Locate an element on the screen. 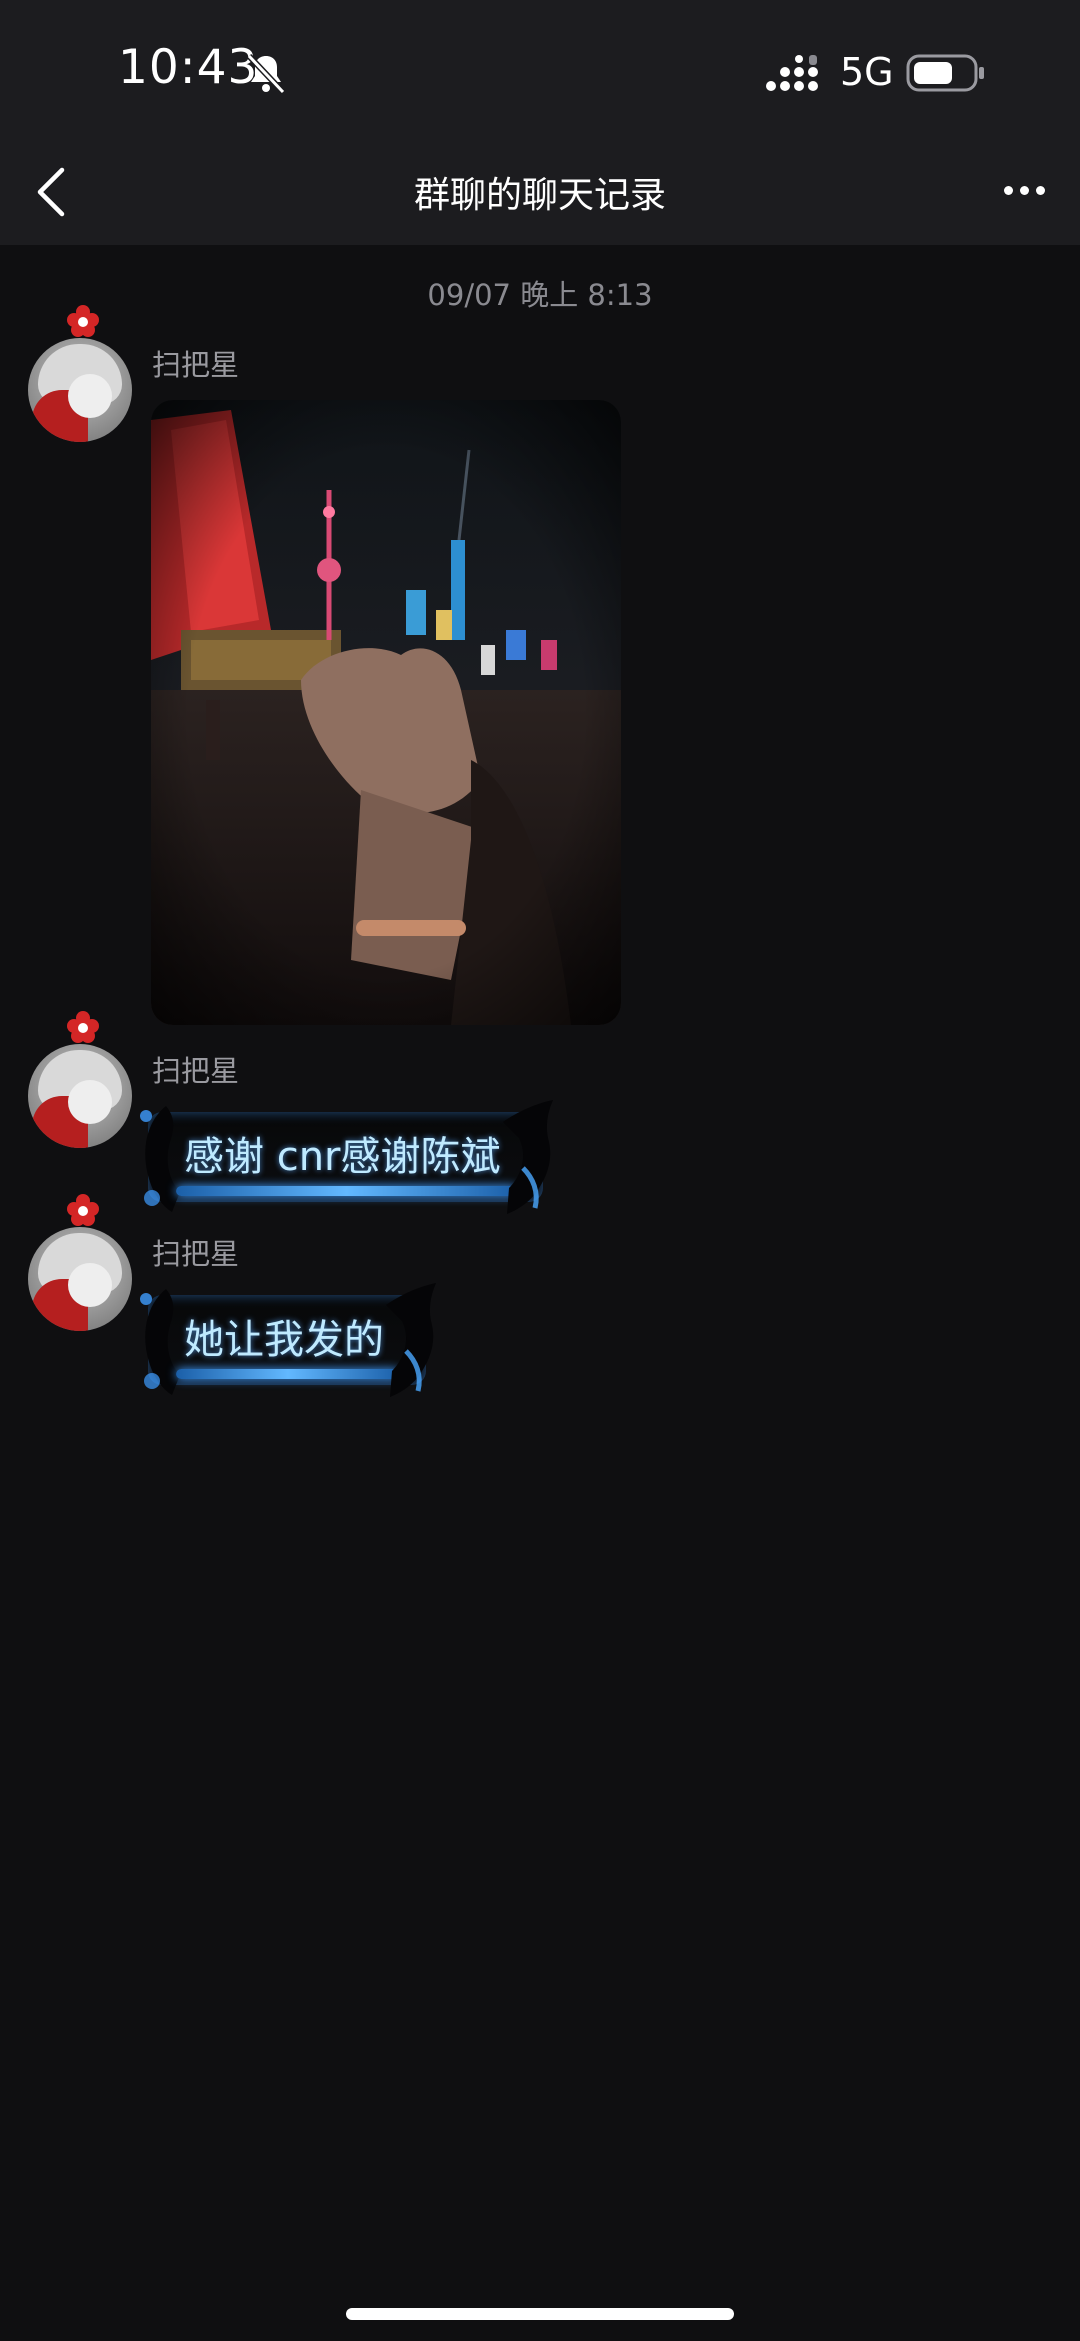 The width and height of the screenshot is (1080, 2341). chat-timestamp: 09/07 晚上 8:13 is located at coordinates (540, 295).